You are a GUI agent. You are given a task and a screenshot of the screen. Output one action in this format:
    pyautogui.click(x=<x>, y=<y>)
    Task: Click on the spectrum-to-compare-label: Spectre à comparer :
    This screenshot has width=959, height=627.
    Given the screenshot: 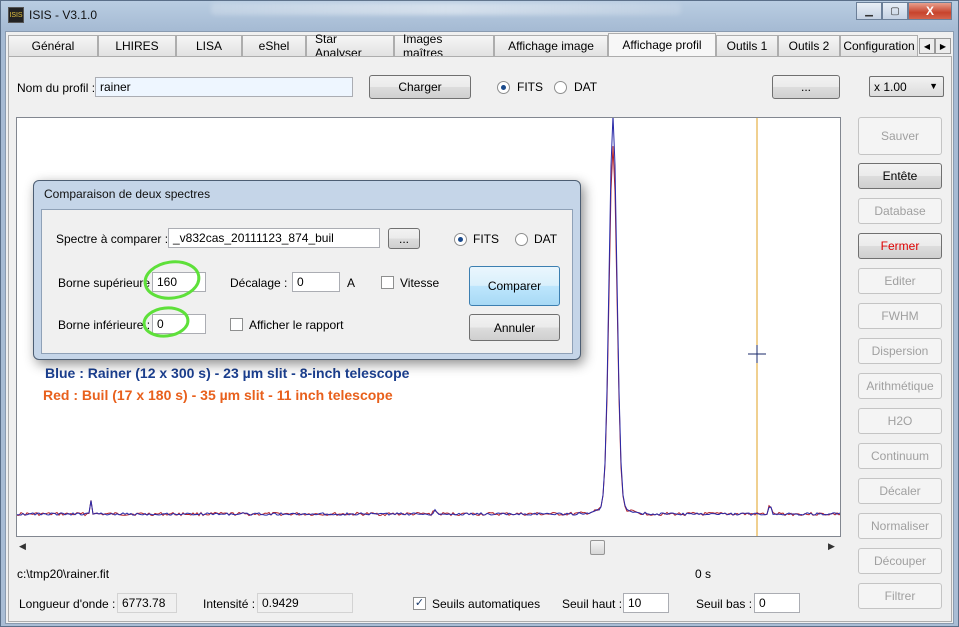 What is the action you would take?
    pyautogui.click(x=112, y=239)
    